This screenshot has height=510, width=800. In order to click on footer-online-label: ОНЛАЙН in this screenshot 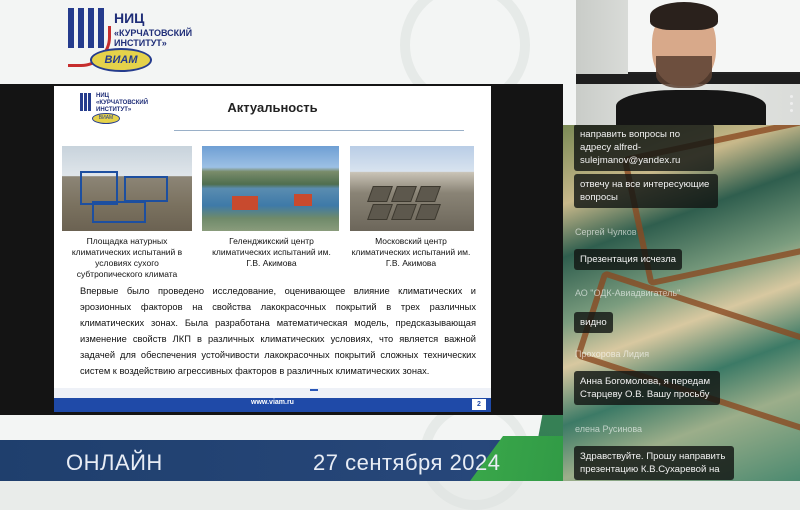, I will do `click(114, 462)`.